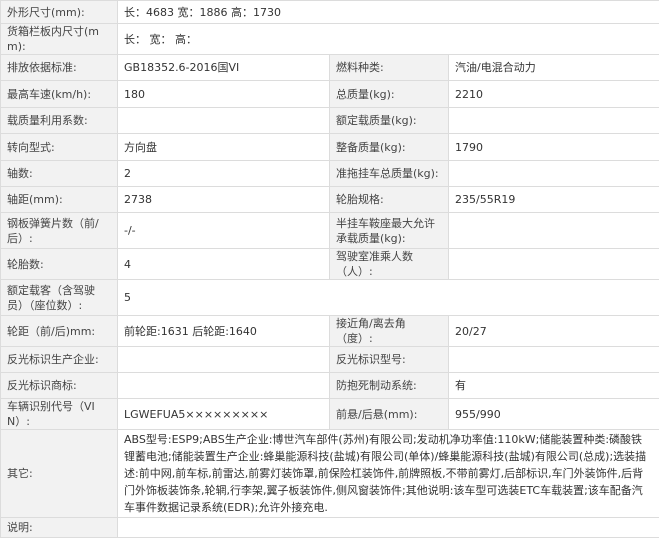 The height and width of the screenshot is (538, 659). Describe the element at coordinates (389, 360) in the screenshot. I see `spec-label: 反光标识型号:` at that location.